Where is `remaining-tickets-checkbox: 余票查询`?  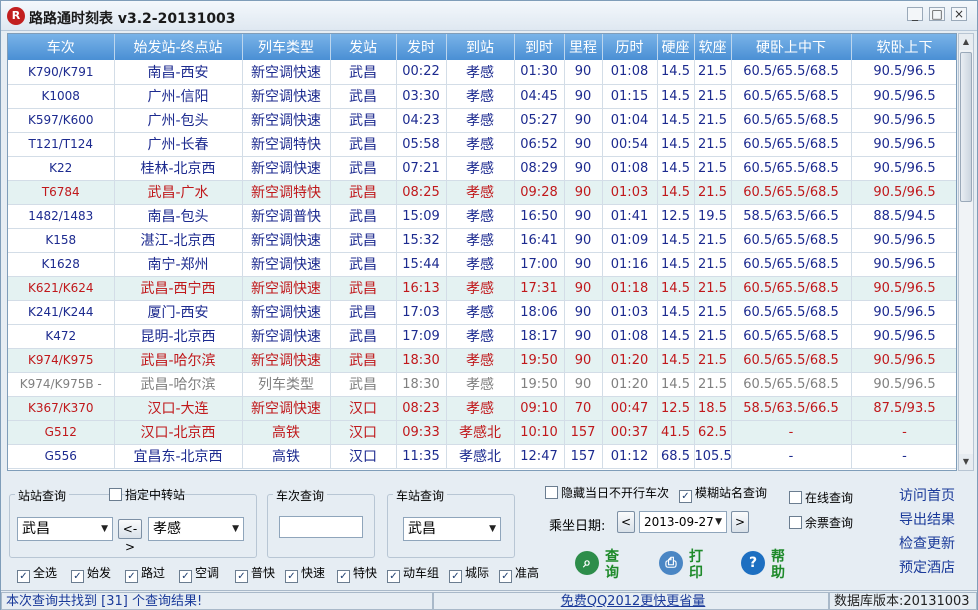
remaining-tickets-checkbox: 余票查询 is located at coordinates (821, 523).